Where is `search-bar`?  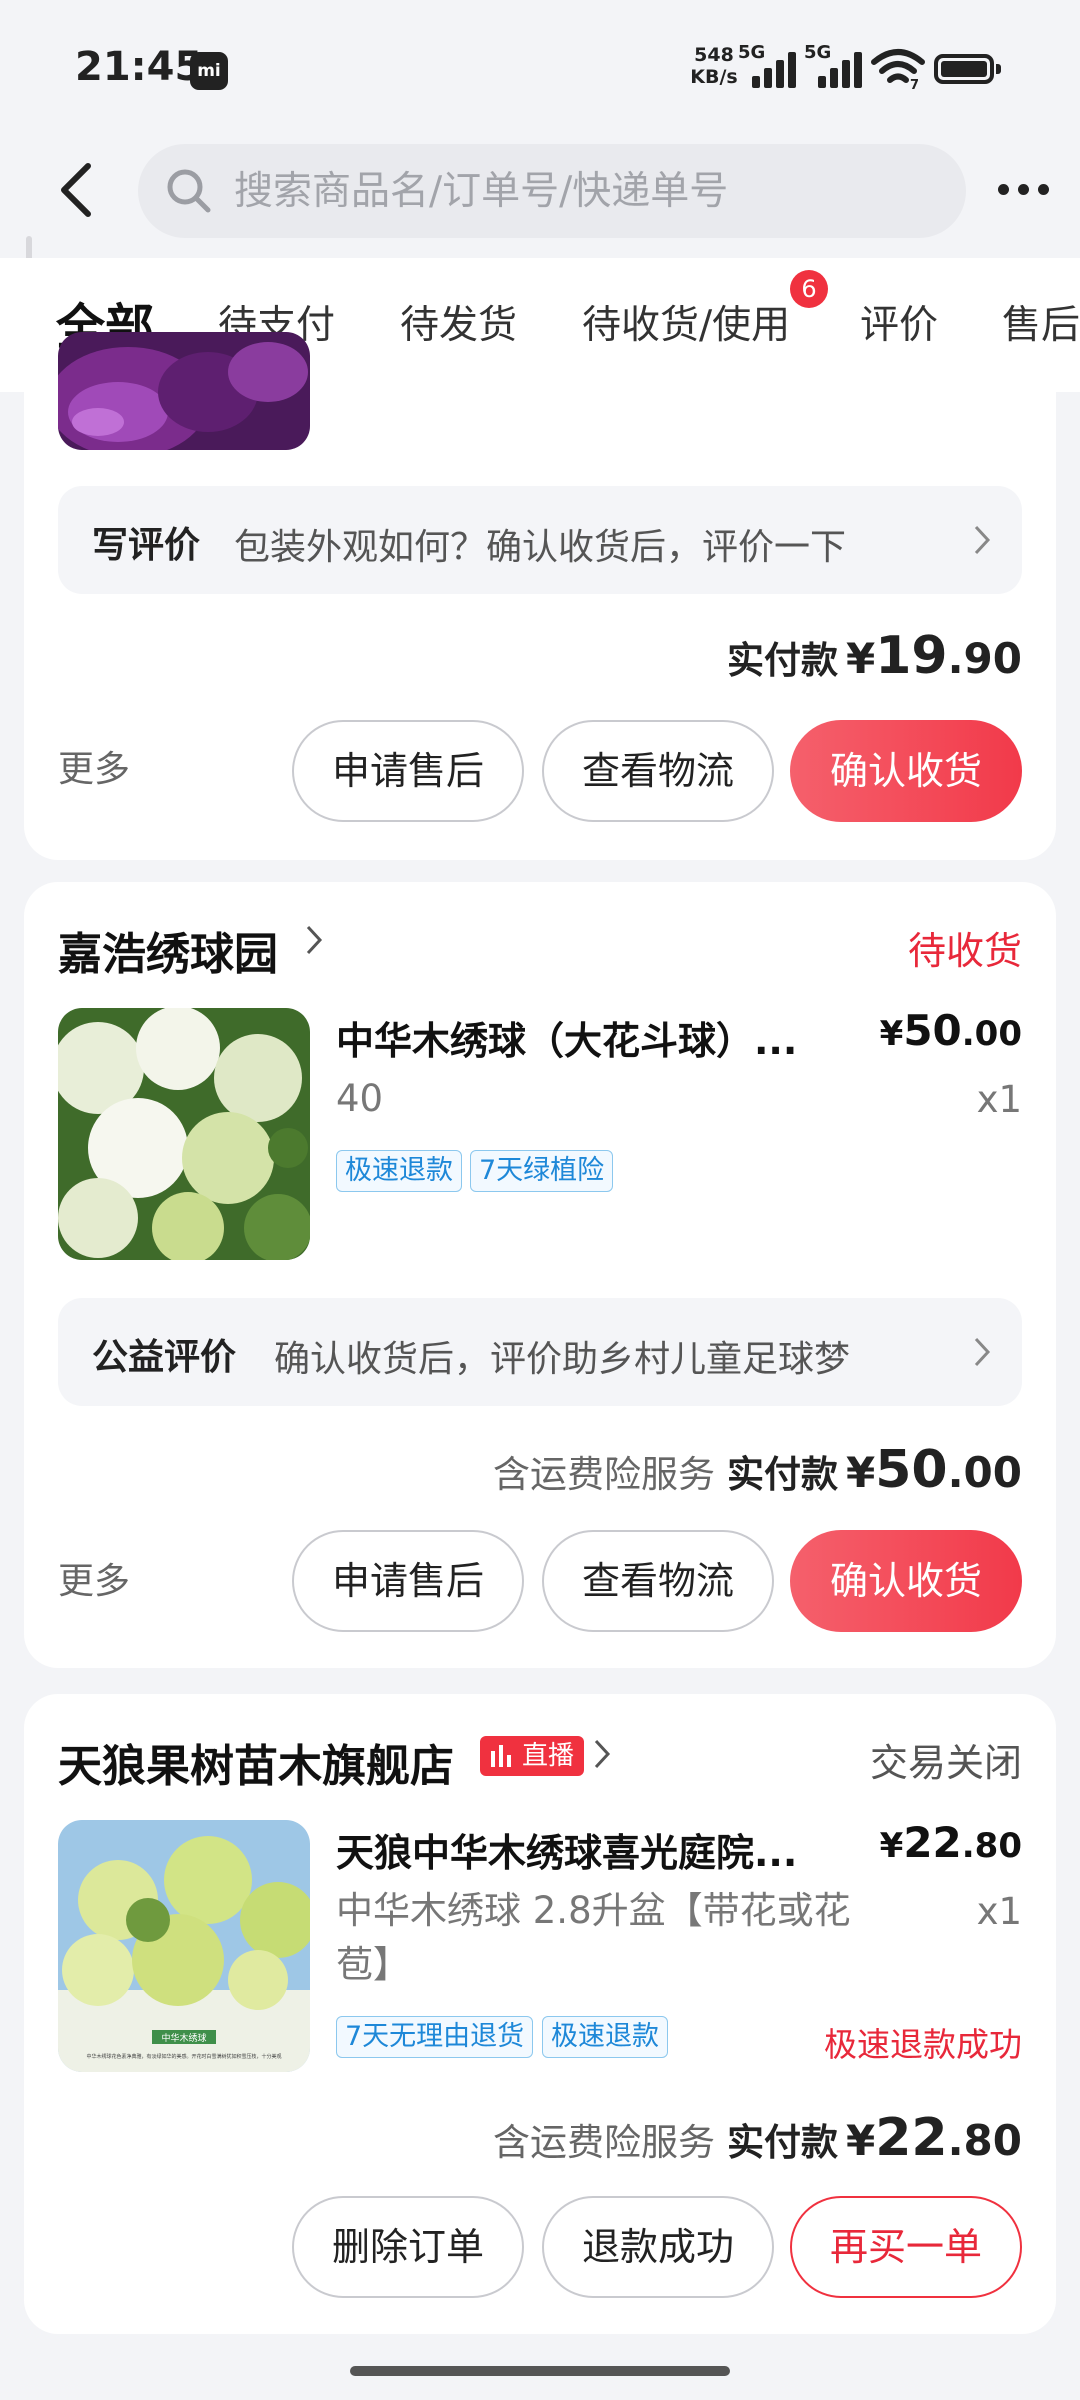
search-bar is located at coordinates (552, 191).